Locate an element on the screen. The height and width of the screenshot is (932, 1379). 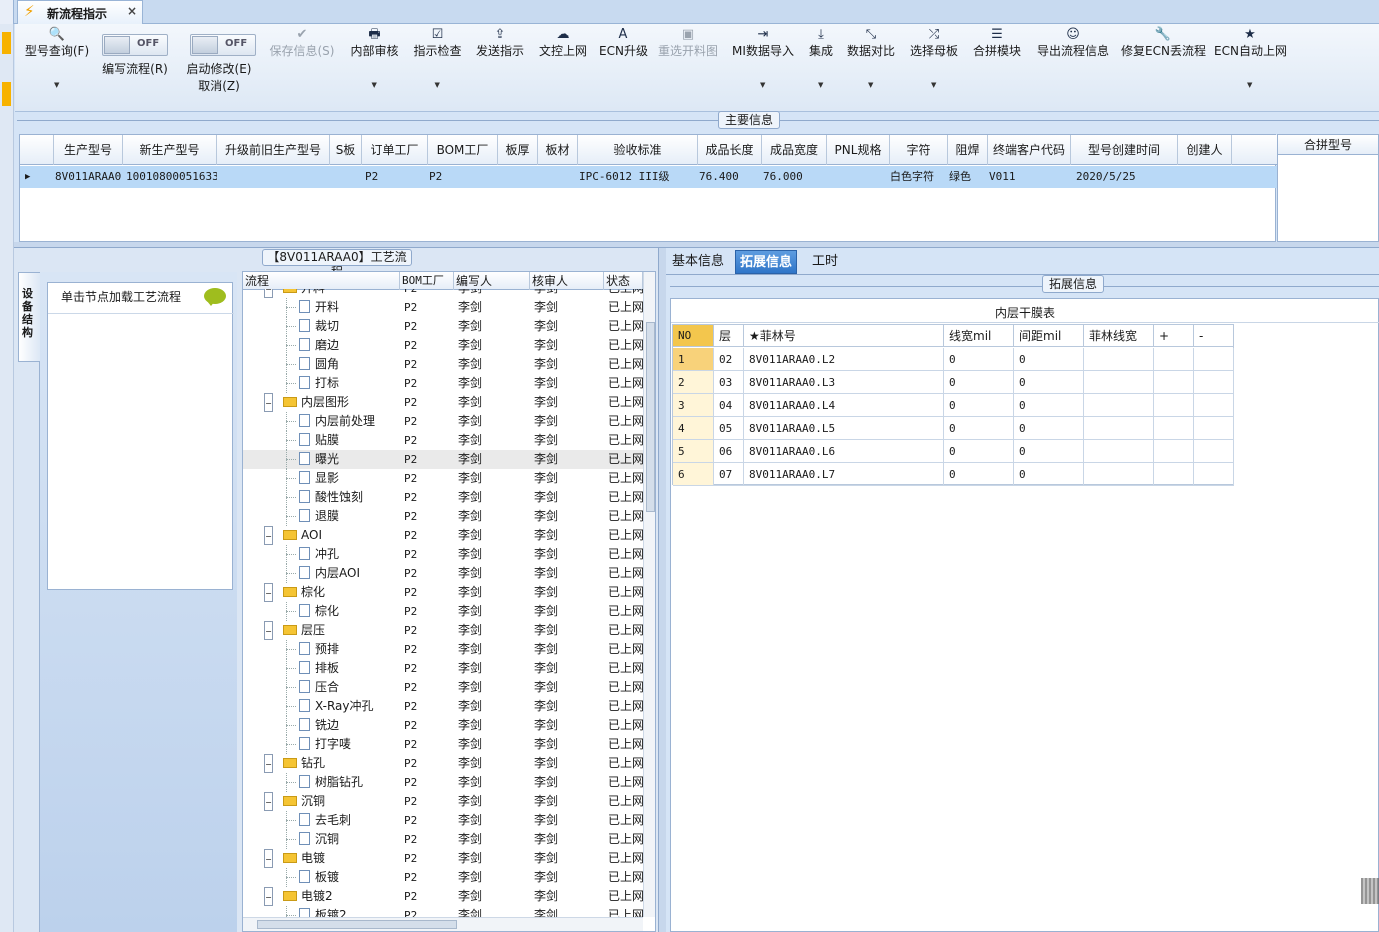
tree-group-row: − 沉铜 P2 李剑 李剑 已上网 is located at coordinates (443, 801).